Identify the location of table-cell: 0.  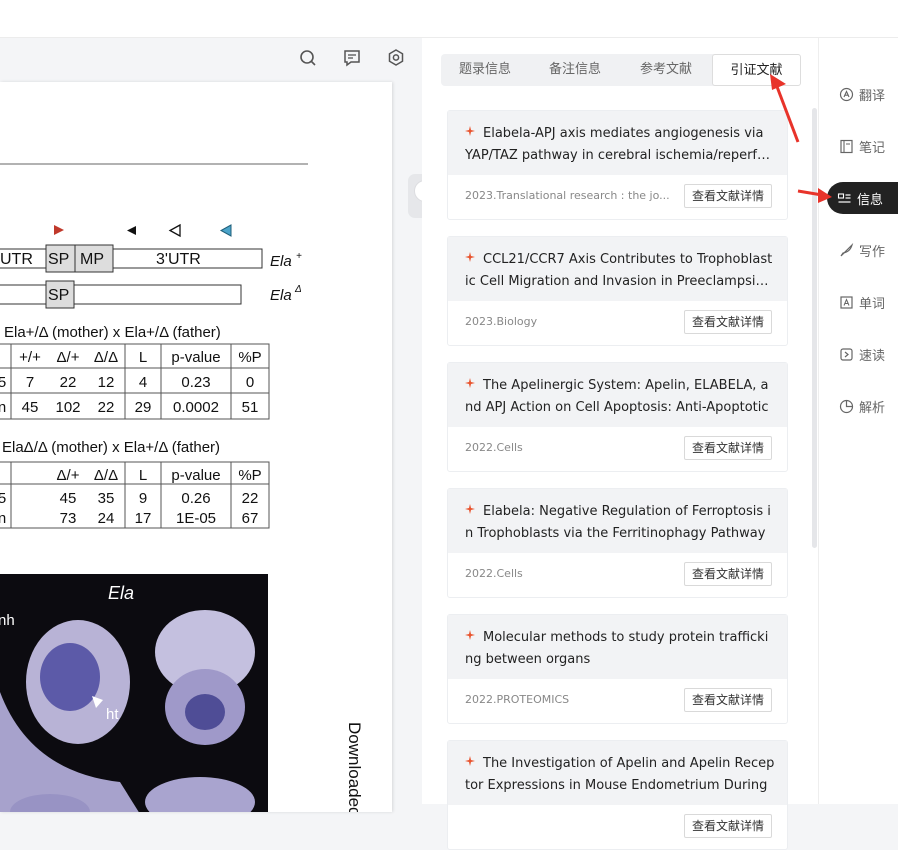
(250, 382).